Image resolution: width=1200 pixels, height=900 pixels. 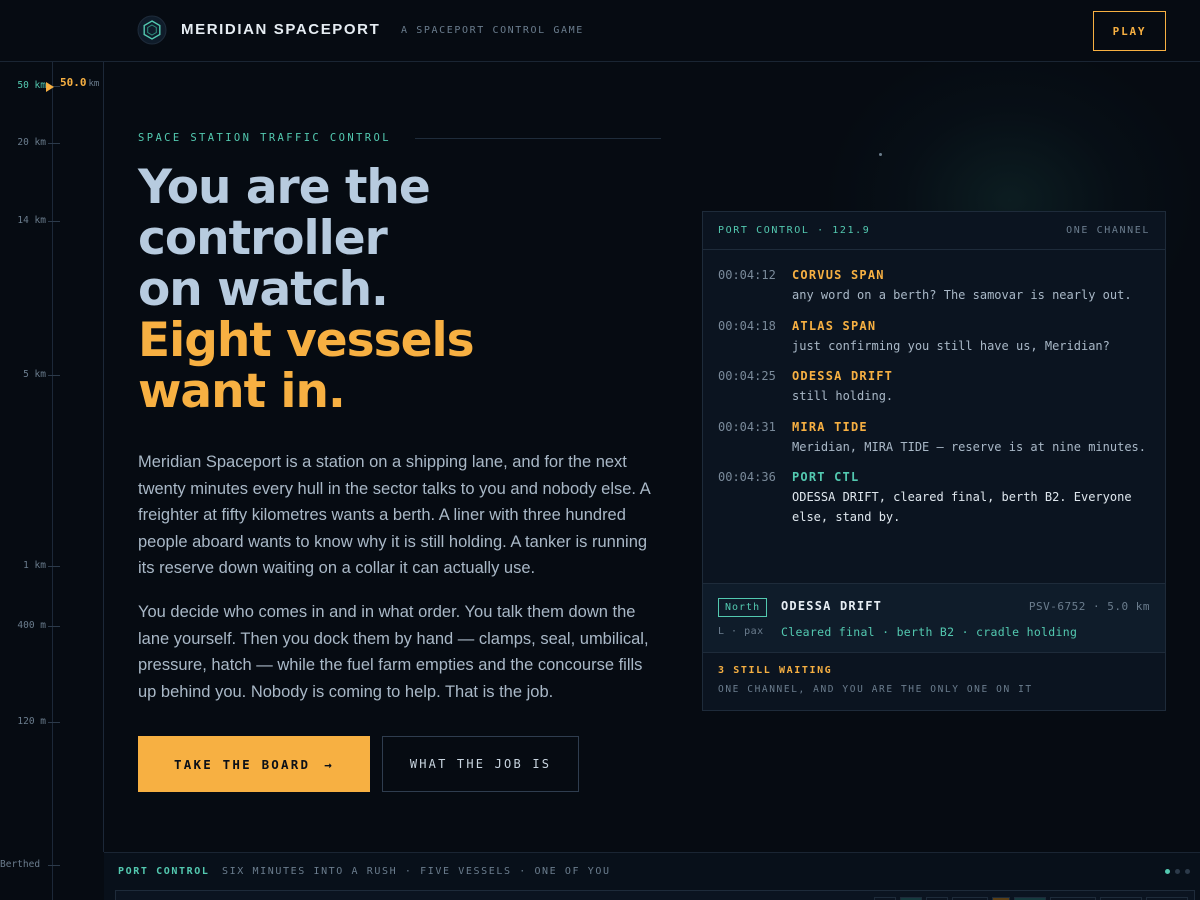 What do you see at coordinates (743, 607) in the screenshot?
I see `approach-badge: North` at bounding box center [743, 607].